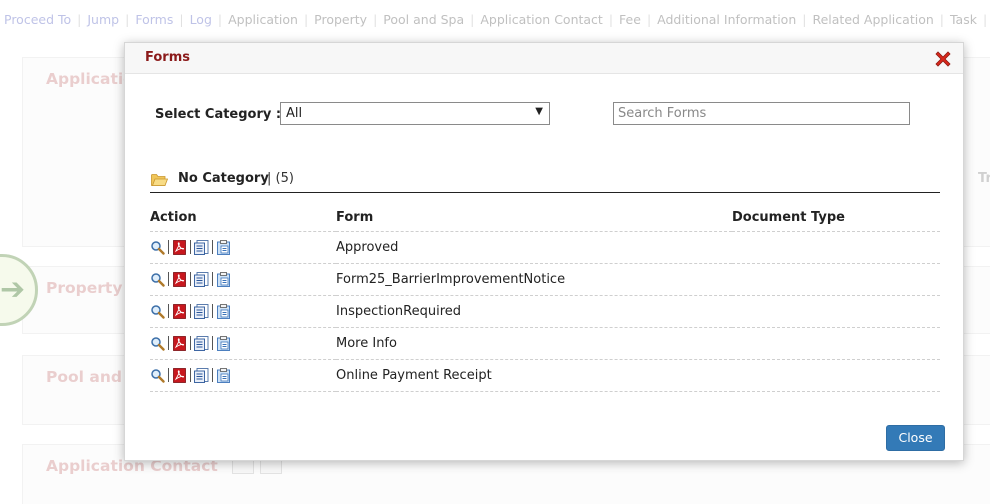 The image size is (990, 504). I want to click on folder-icon, so click(159, 180).